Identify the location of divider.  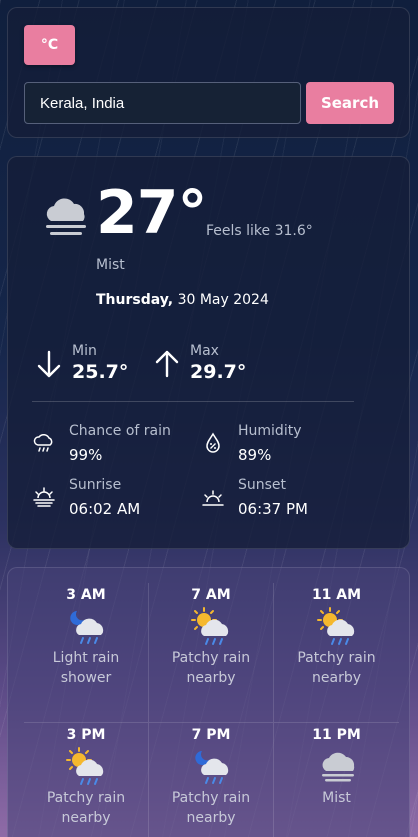
(193, 401).